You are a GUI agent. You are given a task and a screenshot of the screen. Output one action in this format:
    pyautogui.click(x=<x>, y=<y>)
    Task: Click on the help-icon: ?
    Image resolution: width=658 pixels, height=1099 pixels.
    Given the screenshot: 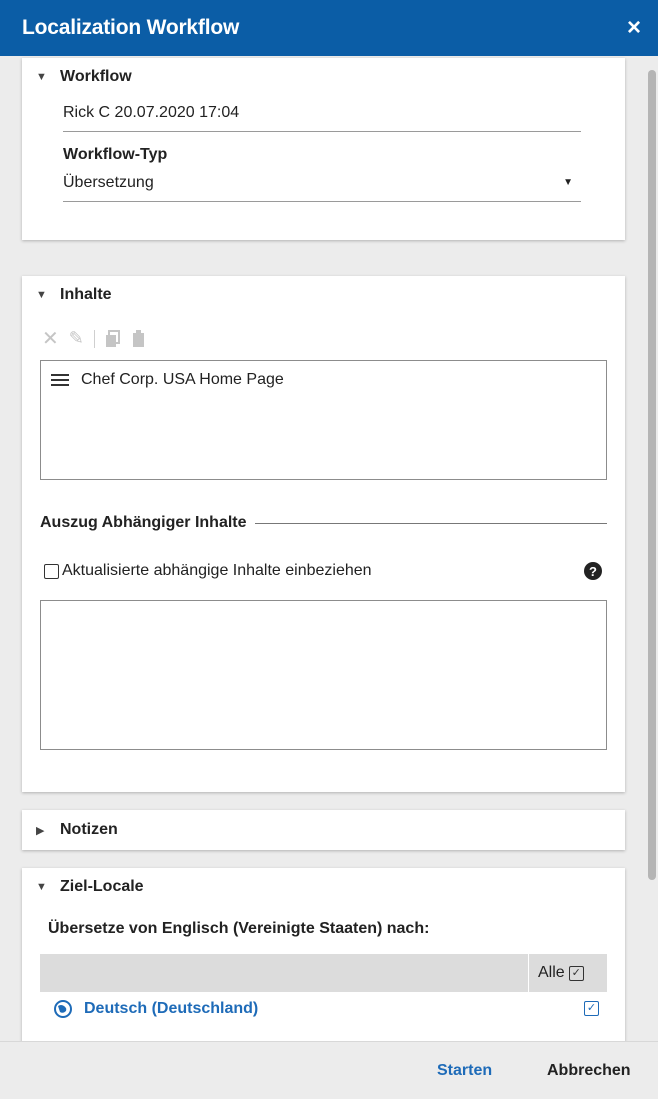 What is the action you would take?
    pyautogui.click(x=593, y=571)
    